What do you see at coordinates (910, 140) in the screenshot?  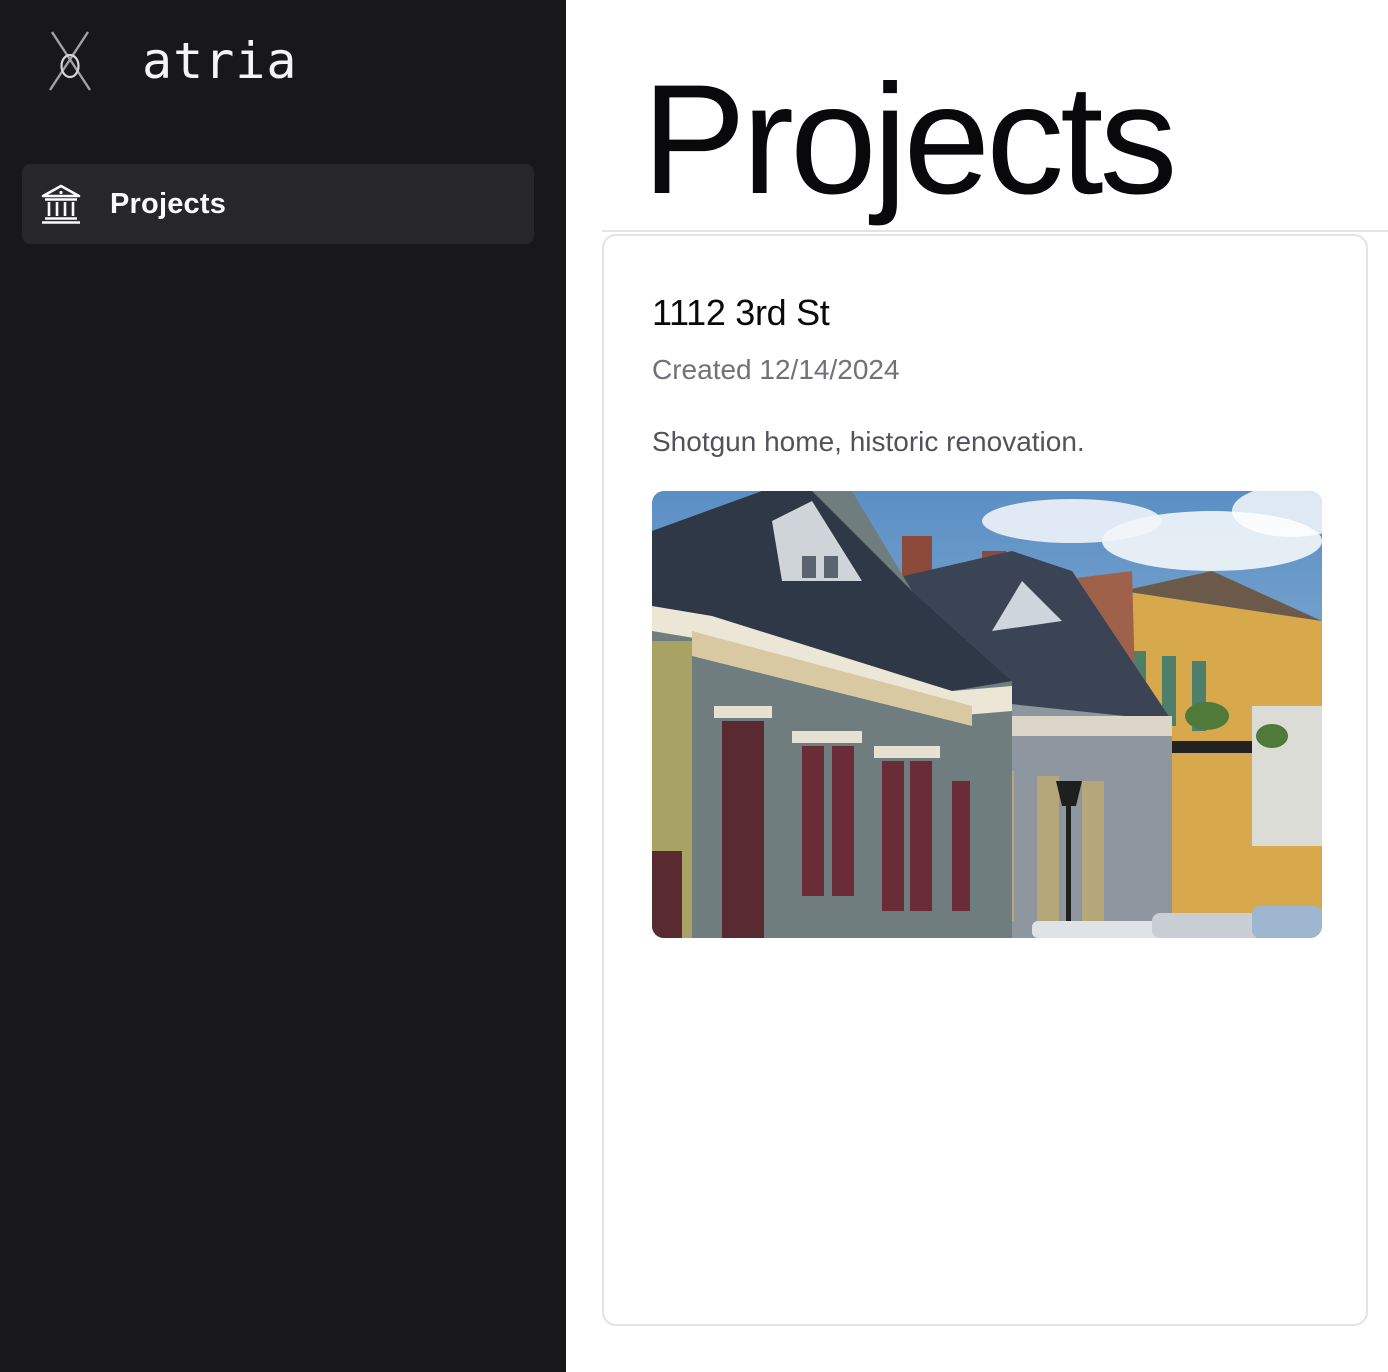 I see `page-title: Projects` at bounding box center [910, 140].